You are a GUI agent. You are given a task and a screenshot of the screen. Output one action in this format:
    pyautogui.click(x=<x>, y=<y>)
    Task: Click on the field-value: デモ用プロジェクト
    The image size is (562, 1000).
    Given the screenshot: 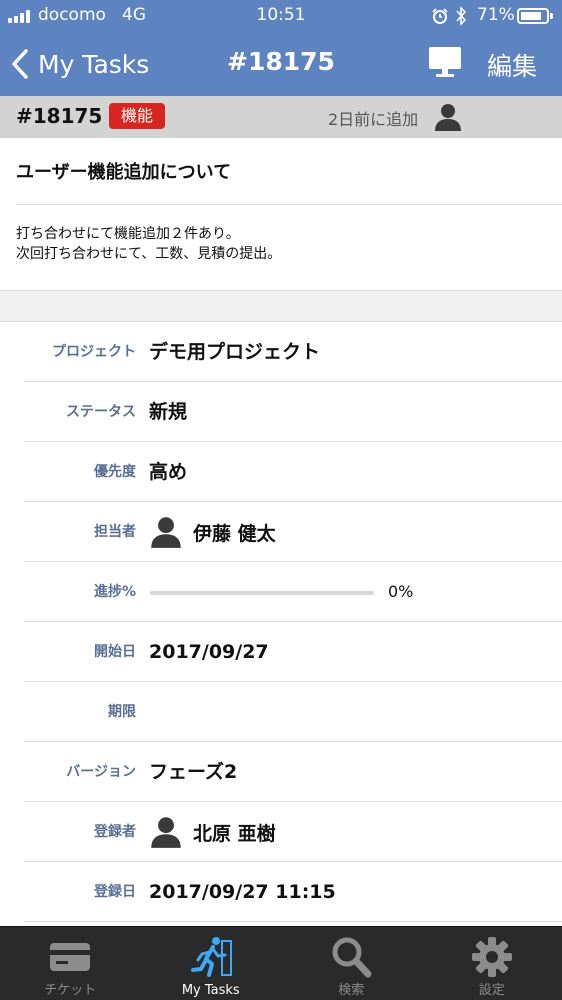 What is the action you would take?
    pyautogui.click(x=235, y=352)
    